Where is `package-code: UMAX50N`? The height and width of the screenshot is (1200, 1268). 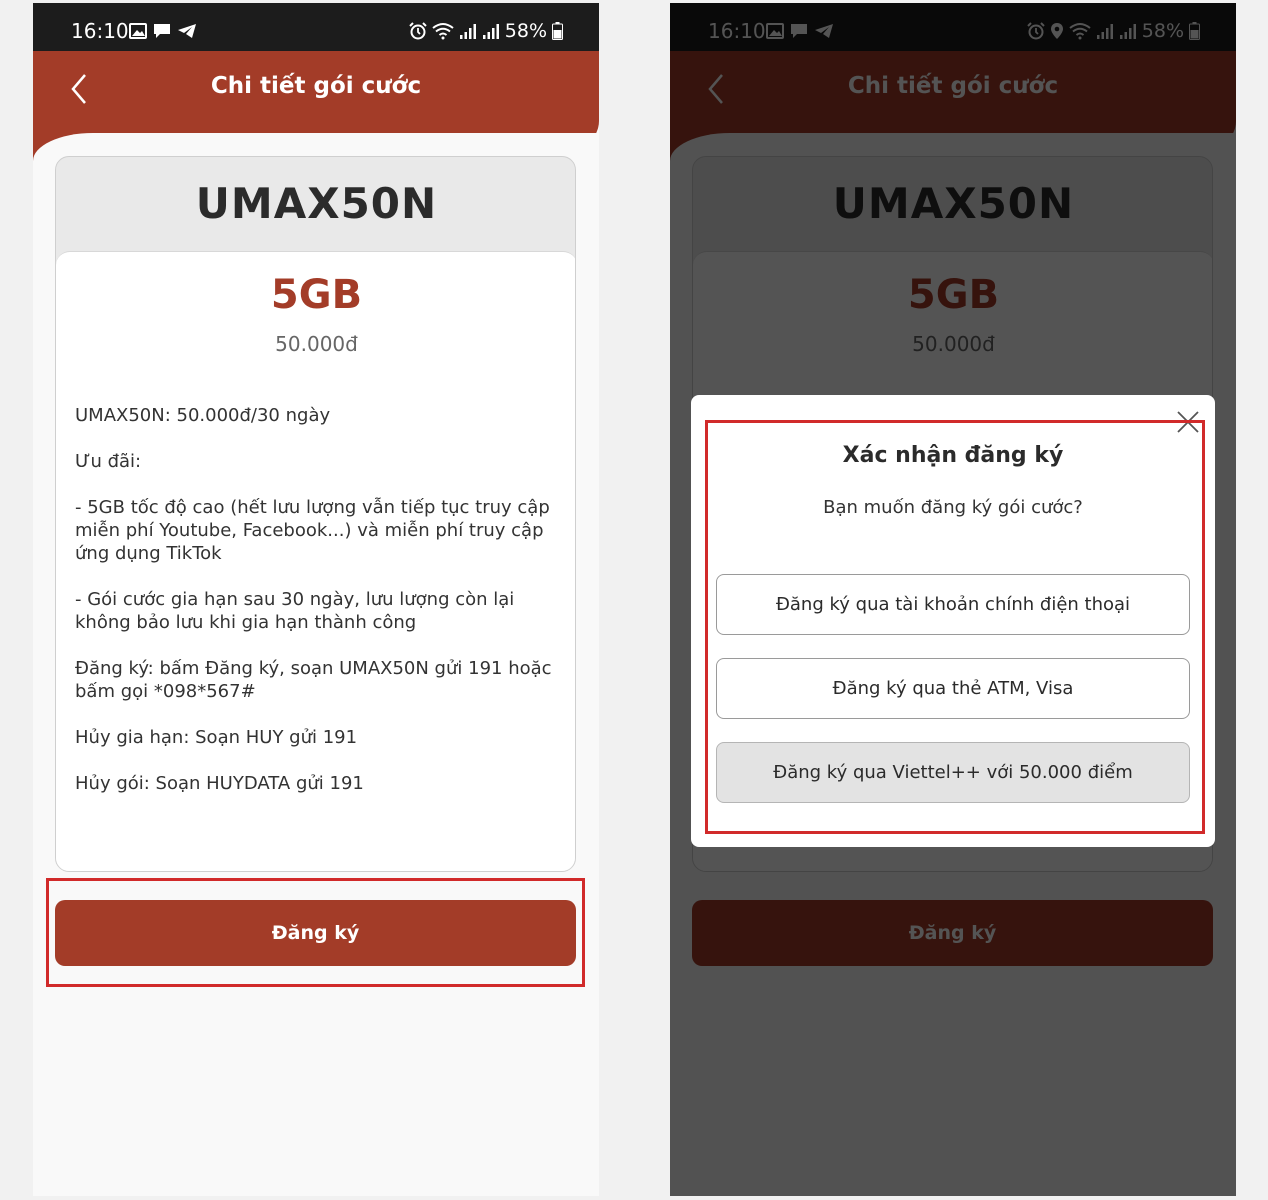
package-code: UMAX50N is located at coordinates (316, 203).